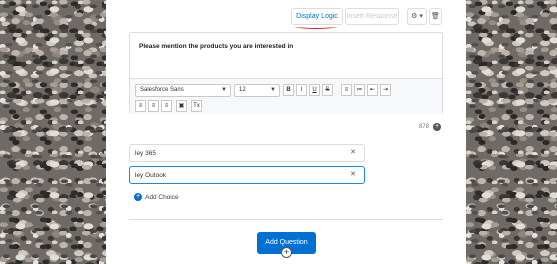 This screenshot has width=557, height=264. What do you see at coordinates (314, 90) in the screenshot?
I see `underline-button: U` at bounding box center [314, 90].